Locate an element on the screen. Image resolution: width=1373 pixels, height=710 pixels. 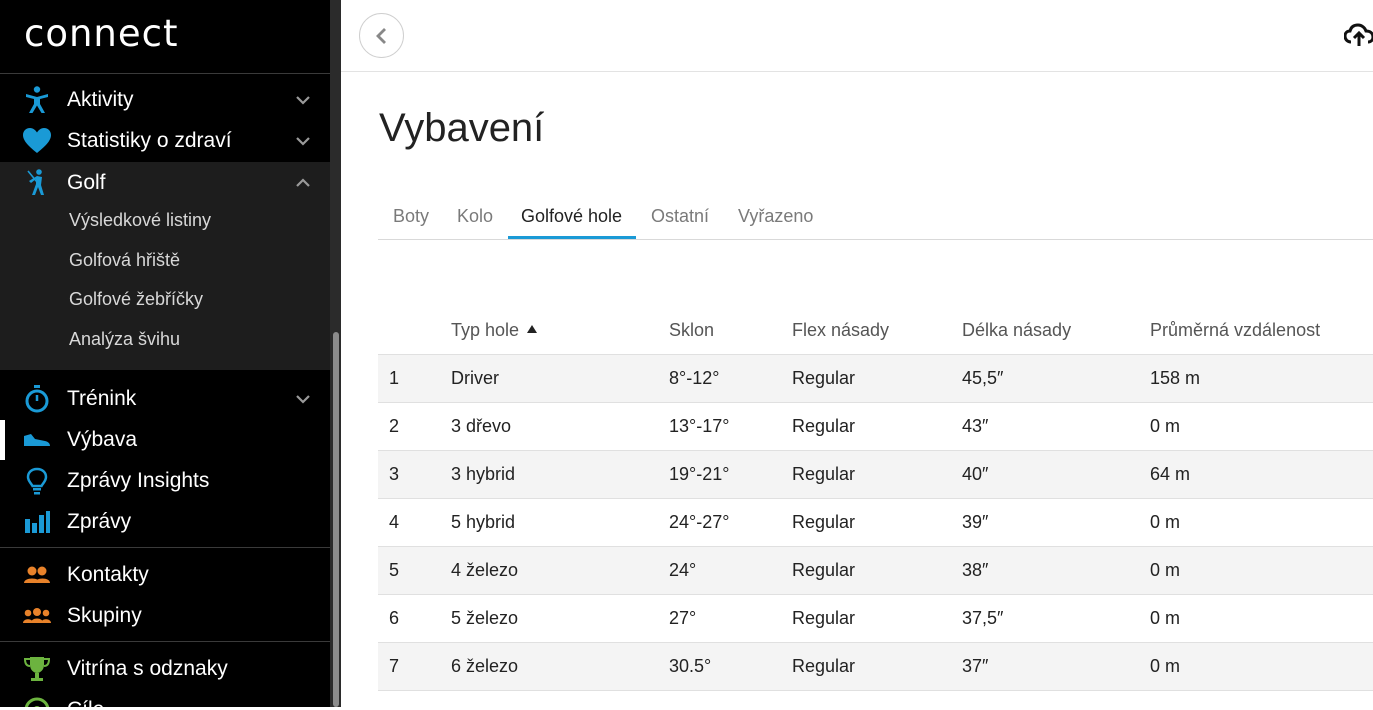
cell-club-type: Driver is located at coordinates (475, 378).